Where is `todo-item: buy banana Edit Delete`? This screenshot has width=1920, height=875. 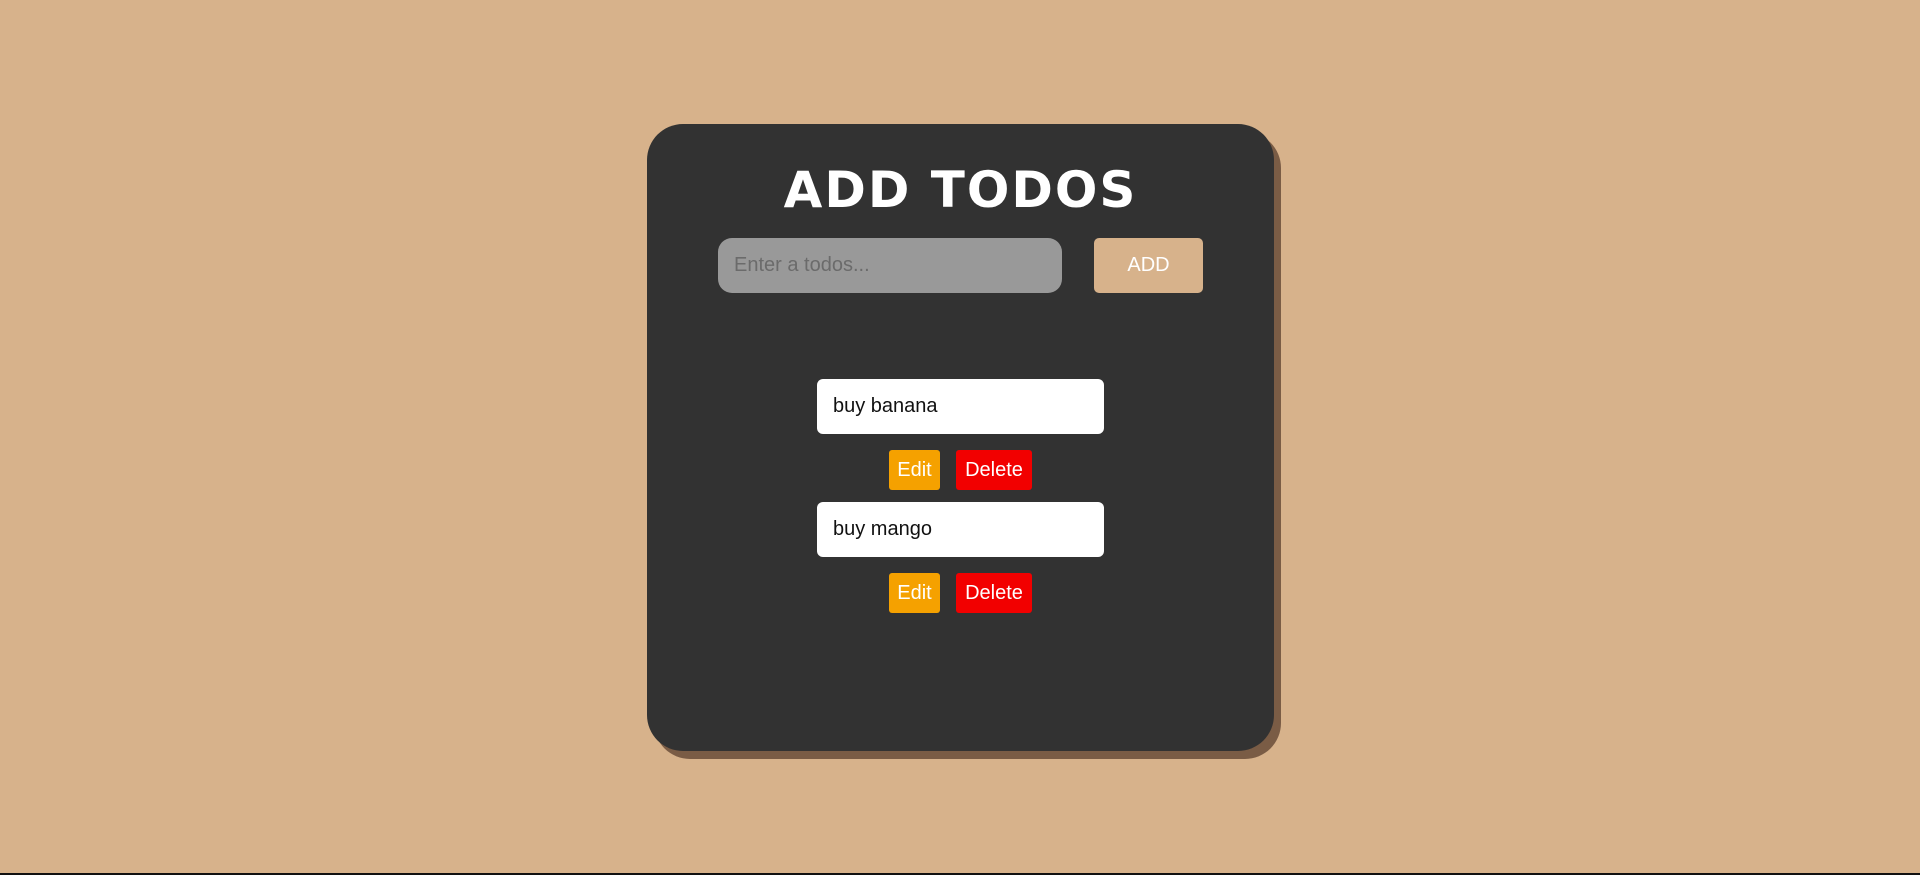
todo-item: buy banana Edit Delete is located at coordinates (960, 434).